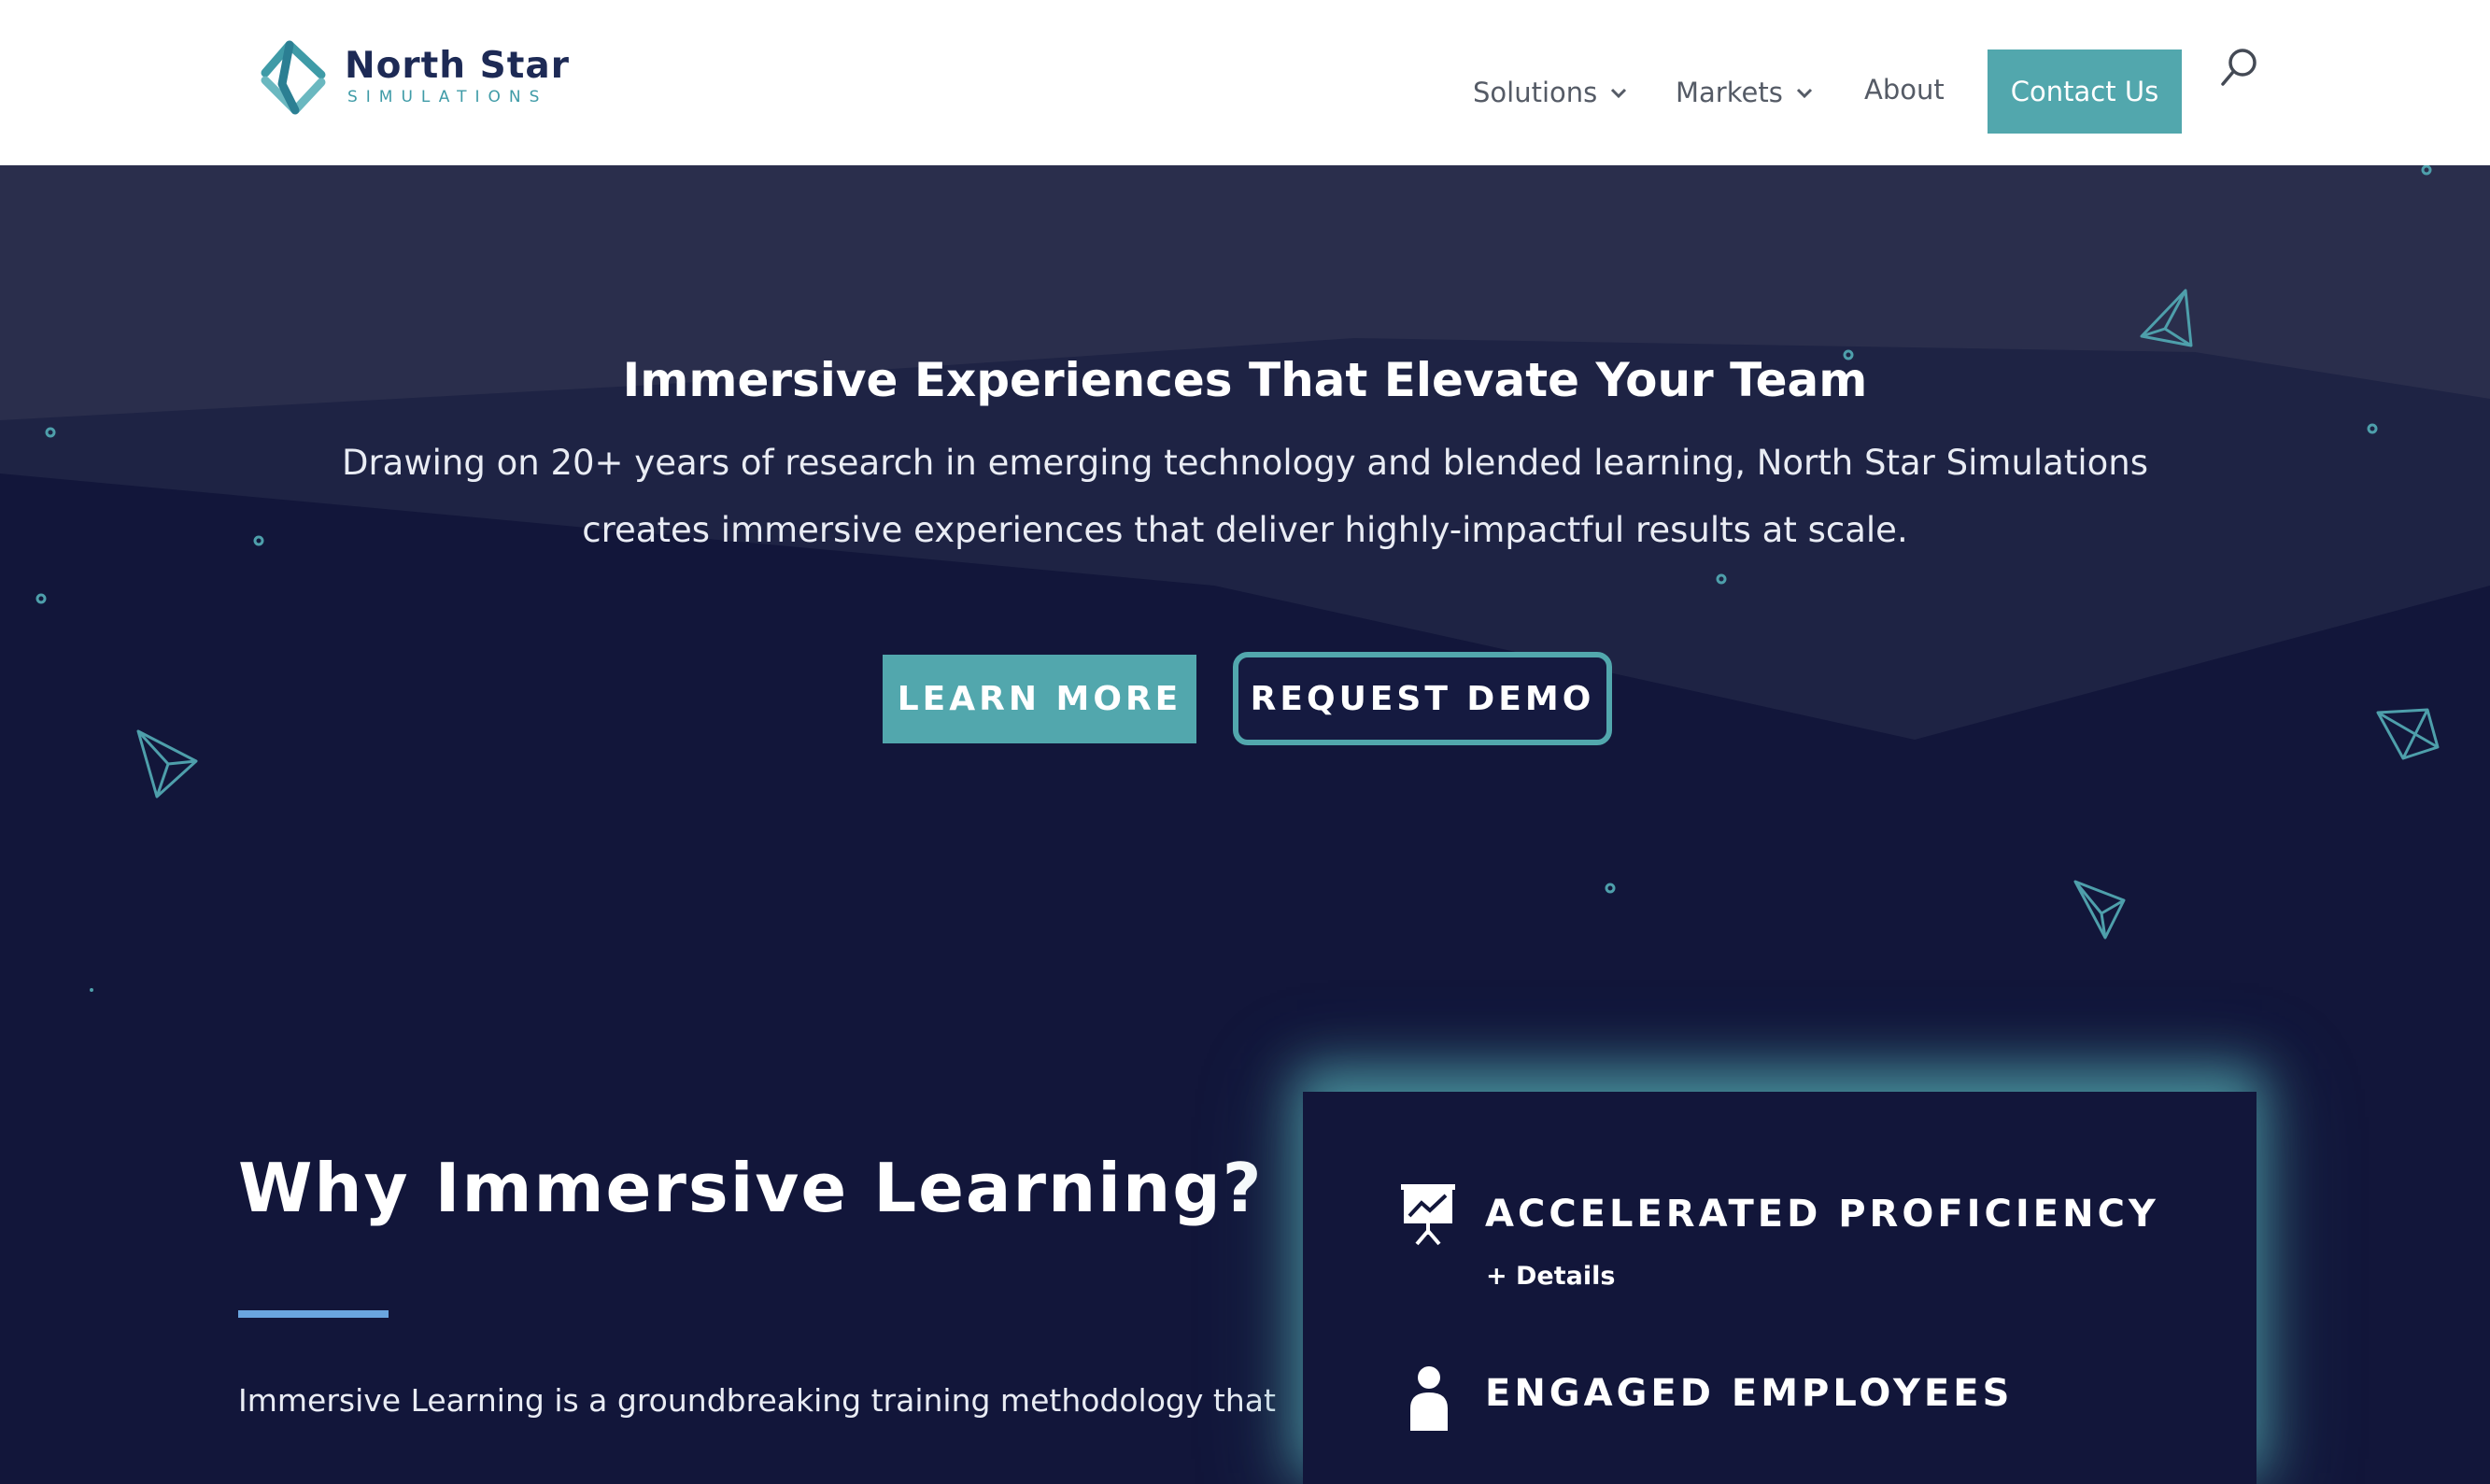  What do you see at coordinates (1429, 1398) in the screenshot?
I see `person-icon` at bounding box center [1429, 1398].